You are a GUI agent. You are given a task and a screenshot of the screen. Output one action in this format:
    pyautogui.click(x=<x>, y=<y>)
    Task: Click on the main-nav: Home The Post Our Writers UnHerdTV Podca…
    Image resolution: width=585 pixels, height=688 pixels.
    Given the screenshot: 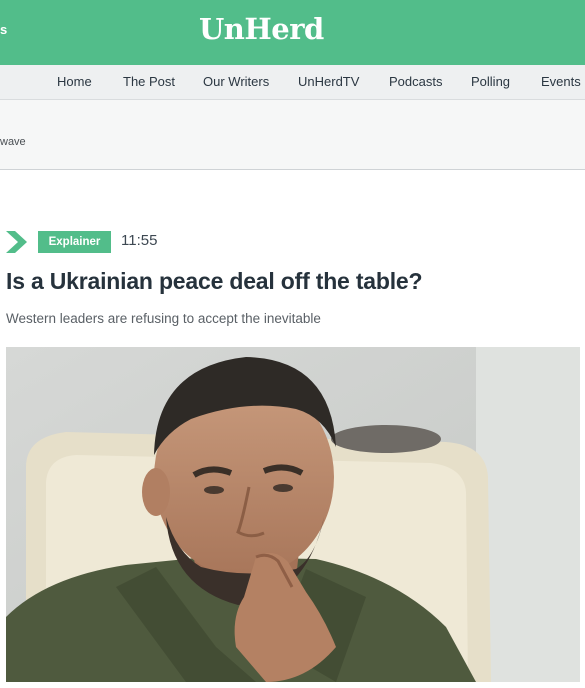 What is the action you would take?
    pyautogui.click(x=292, y=82)
    